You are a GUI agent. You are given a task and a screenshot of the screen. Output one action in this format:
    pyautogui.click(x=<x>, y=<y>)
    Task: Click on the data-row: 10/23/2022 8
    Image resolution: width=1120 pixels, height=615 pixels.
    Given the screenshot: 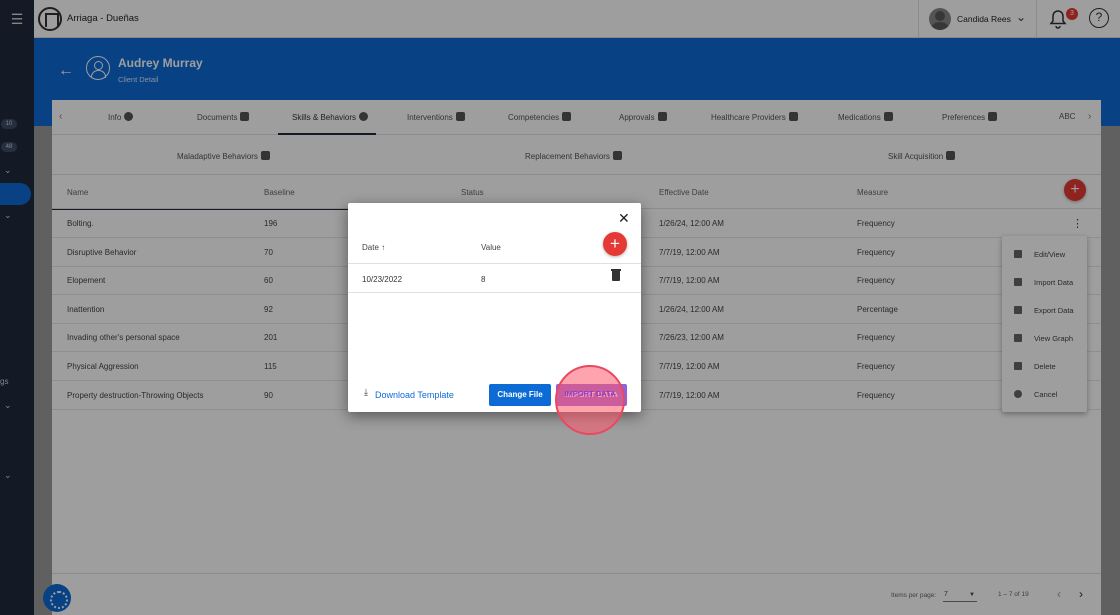 What is the action you would take?
    pyautogui.click(x=494, y=278)
    